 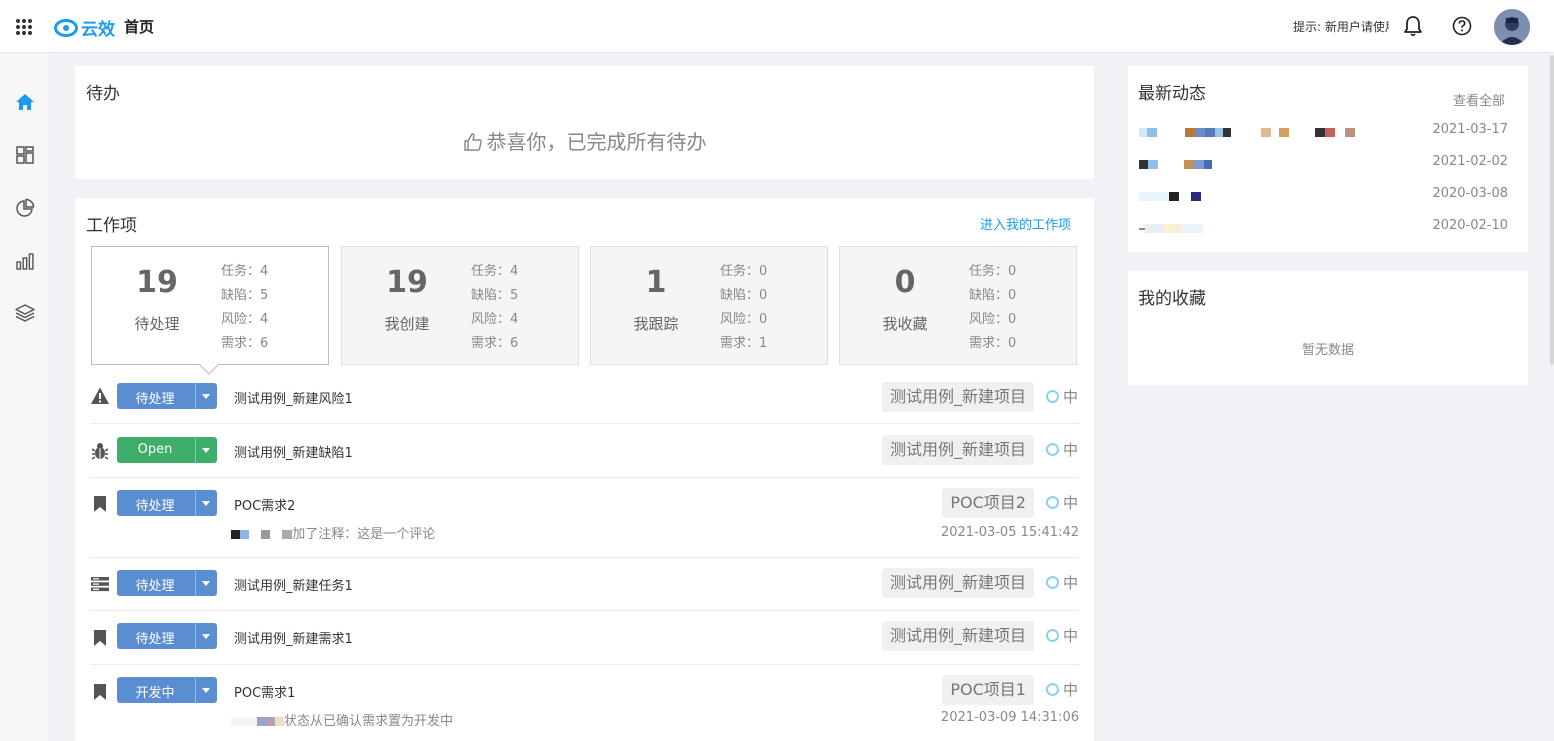 I want to click on work-items-title: 工作项, so click(x=111, y=226).